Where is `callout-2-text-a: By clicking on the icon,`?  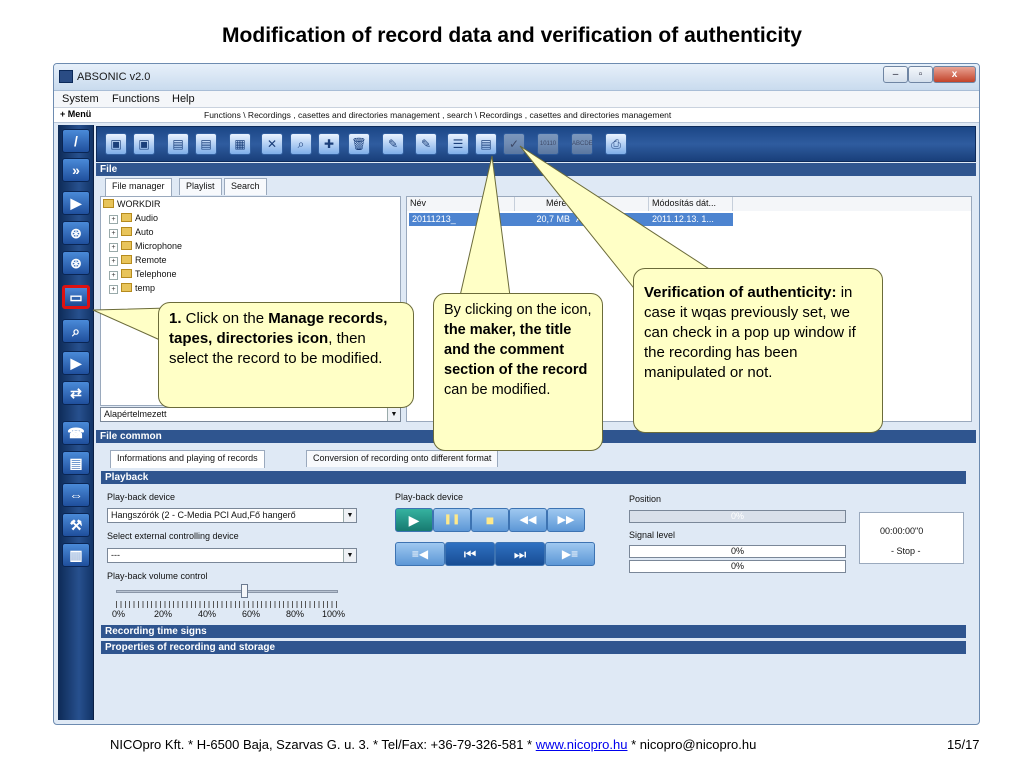 callout-2-text-a: By clicking on the icon, is located at coordinates (518, 310).